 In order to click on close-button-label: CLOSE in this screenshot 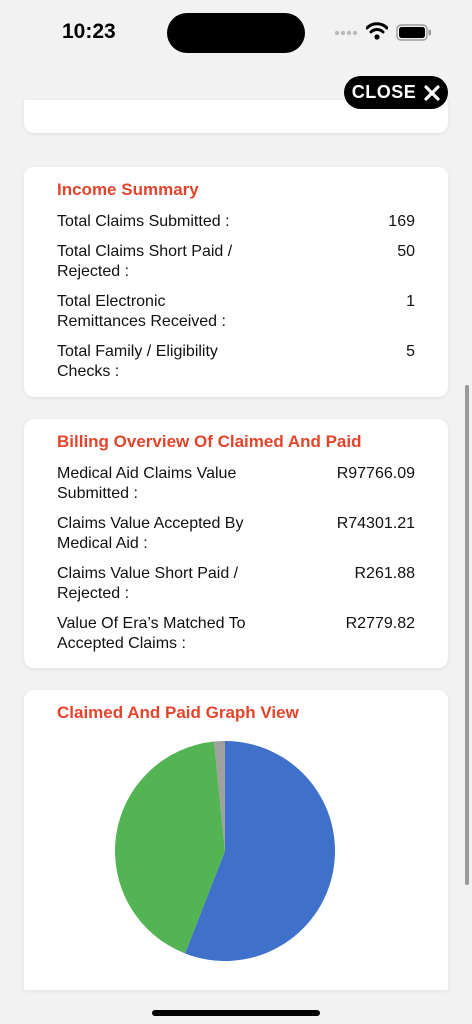, I will do `click(384, 92)`.